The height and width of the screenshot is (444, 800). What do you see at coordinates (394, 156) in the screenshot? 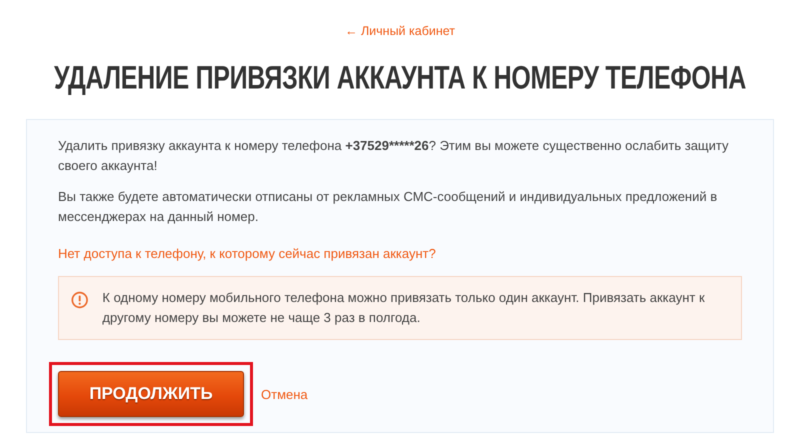
I see `description-text: Удалить привязку аккаунта к номеру телефона +37529*****26? Этим вы можете существенно ослабить защиту своего аккаунта!` at bounding box center [394, 156].